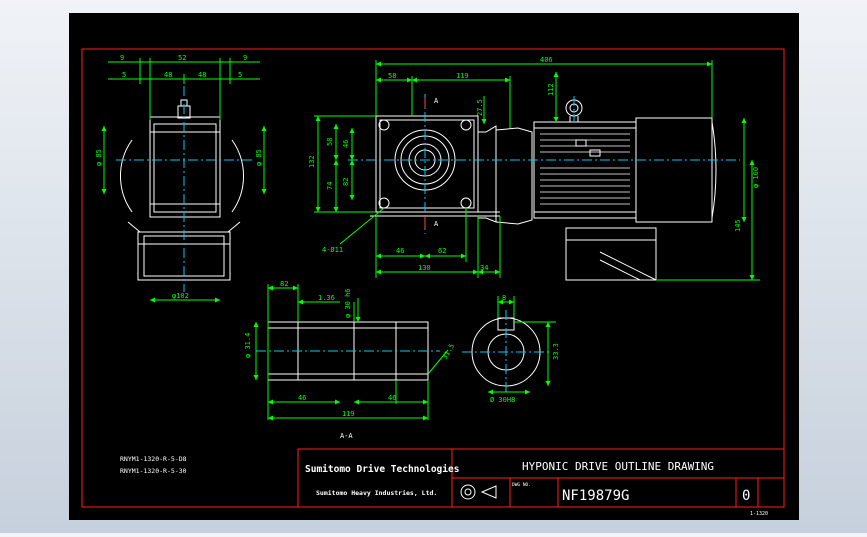 The image size is (867, 537). What do you see at coordinates (502, 400) in the screenshot?
I see `dim-bore-dia: Ø 30H8` at bounding box center [502, 400].